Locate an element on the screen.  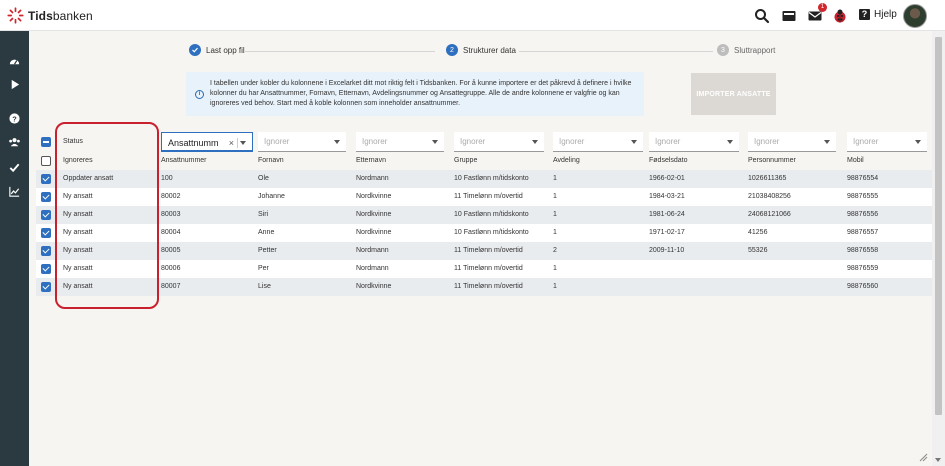
scrollbar-thumb is located at coordinates (938, 226).